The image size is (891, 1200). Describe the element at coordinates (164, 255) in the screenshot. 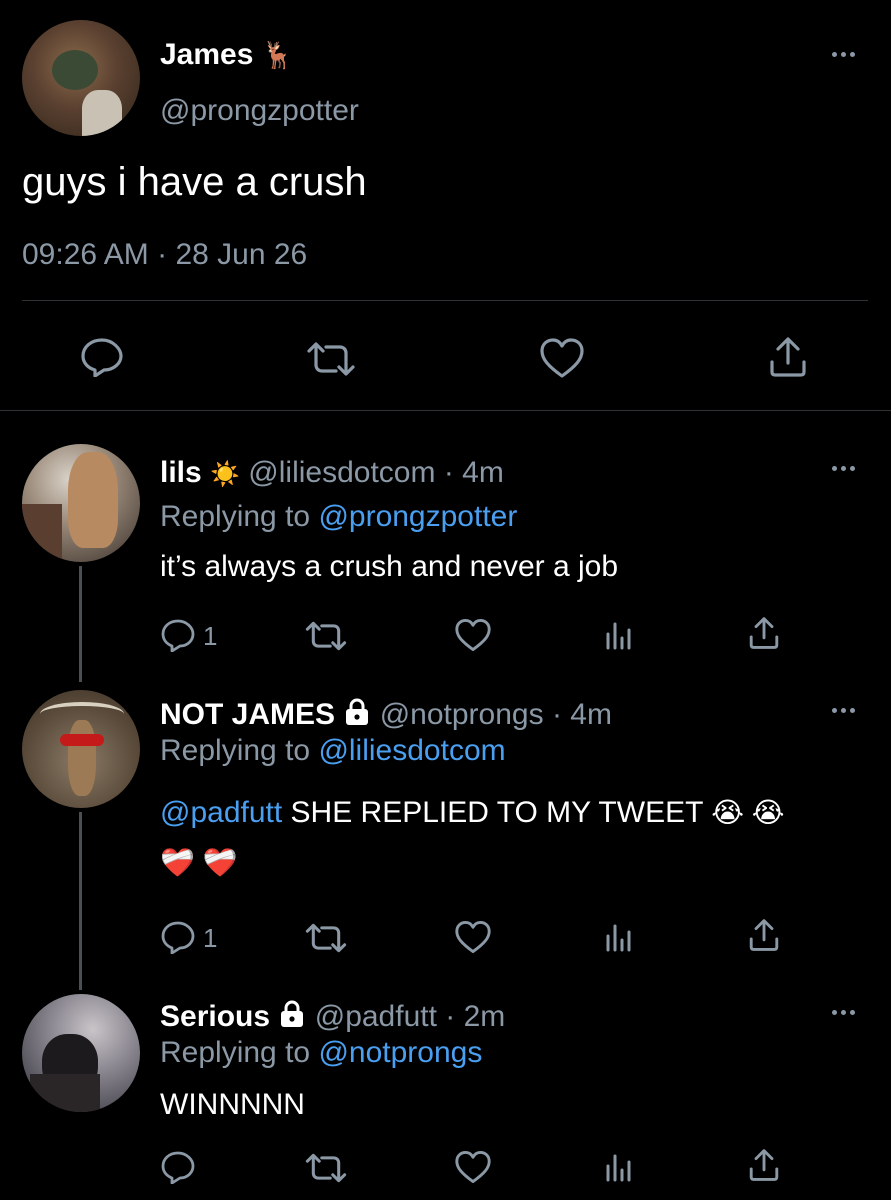

I see `main-tweet-timestamp: 09:26 AM · 28 Jun 26` at that location.